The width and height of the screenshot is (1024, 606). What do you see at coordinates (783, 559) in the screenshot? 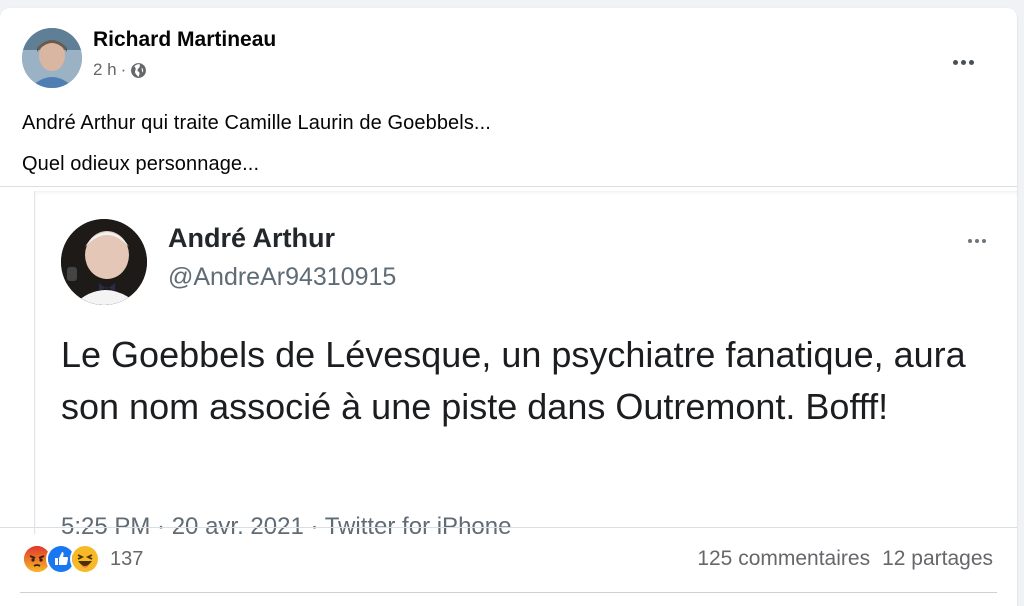
I see `comments-count-link: 125 commentaires` at bounding box center [783, 559].